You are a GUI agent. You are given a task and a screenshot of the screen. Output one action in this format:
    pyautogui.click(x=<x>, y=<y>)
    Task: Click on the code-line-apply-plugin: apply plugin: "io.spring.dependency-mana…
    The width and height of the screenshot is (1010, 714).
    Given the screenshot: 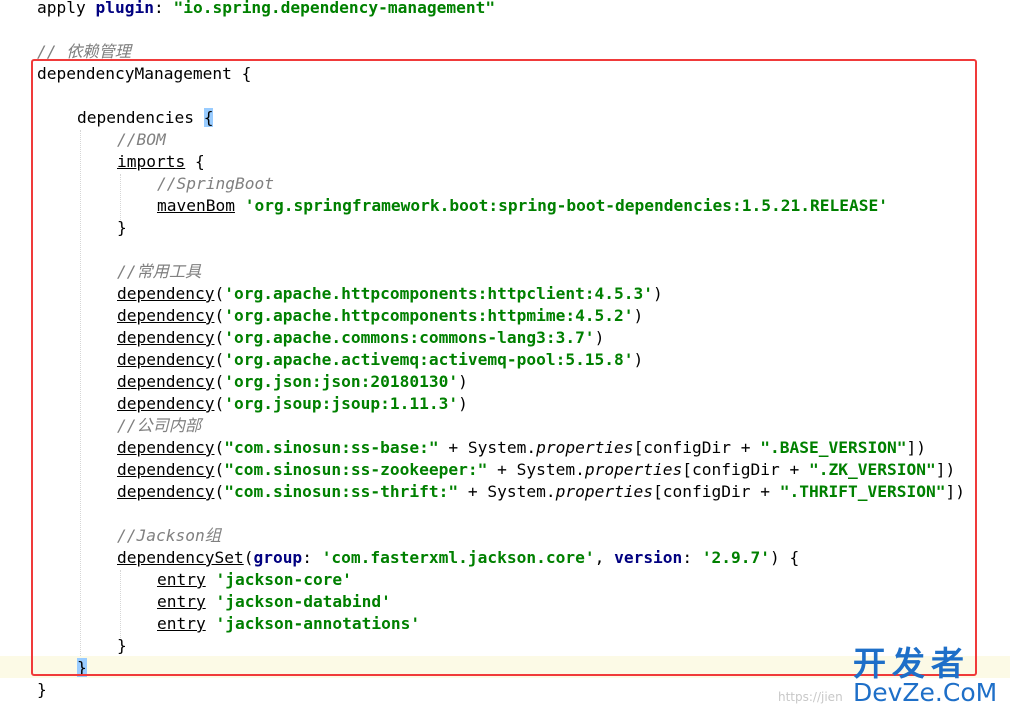 What is the action you would take?
    pyautogui.click(x=266, y=9)
    